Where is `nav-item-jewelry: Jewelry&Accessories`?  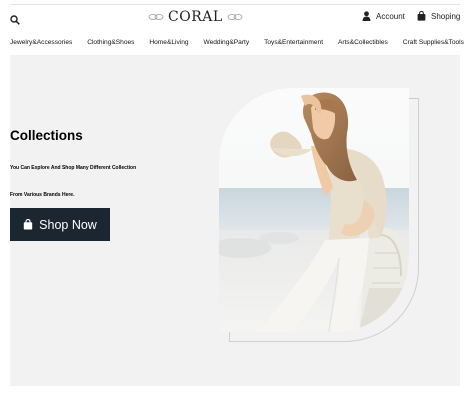 nav-item-jewelry: Jewelry&Accessories is located at coordinates (41, 42).